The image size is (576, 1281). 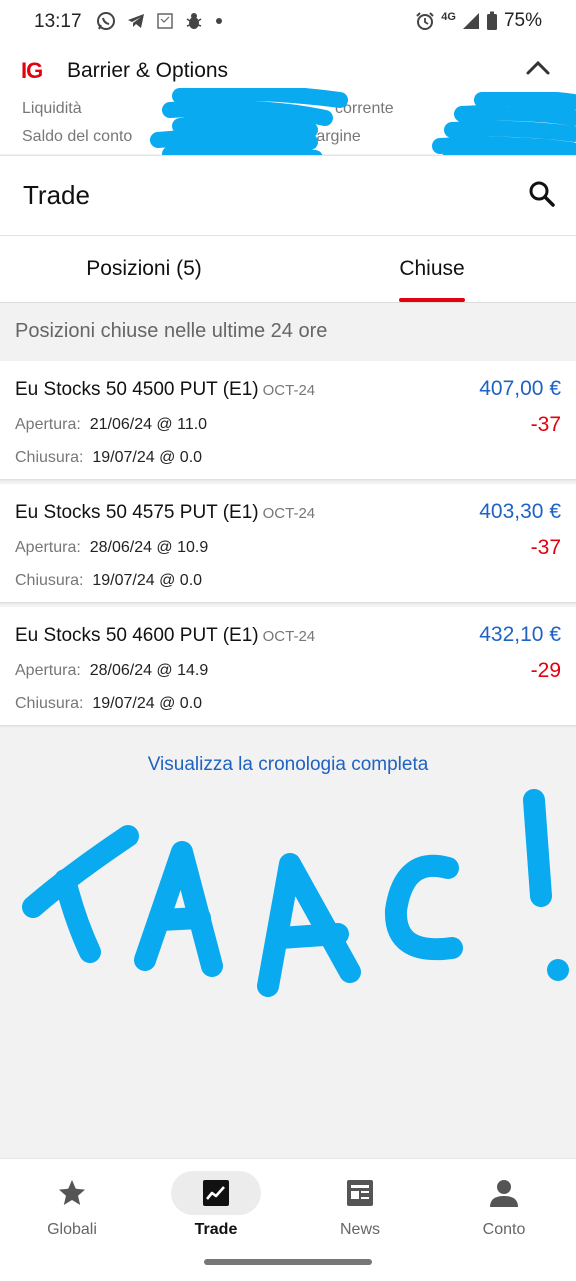 I want to click on position-value: 432,10 €, so click(x=520, y=634).